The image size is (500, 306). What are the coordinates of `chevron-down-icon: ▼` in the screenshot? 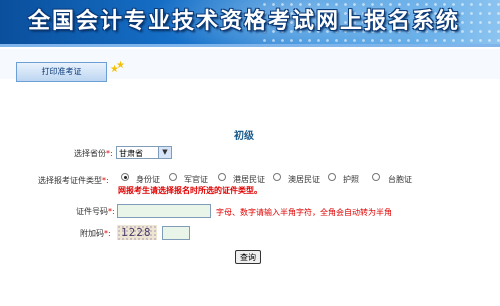 It's located at (164, 152).